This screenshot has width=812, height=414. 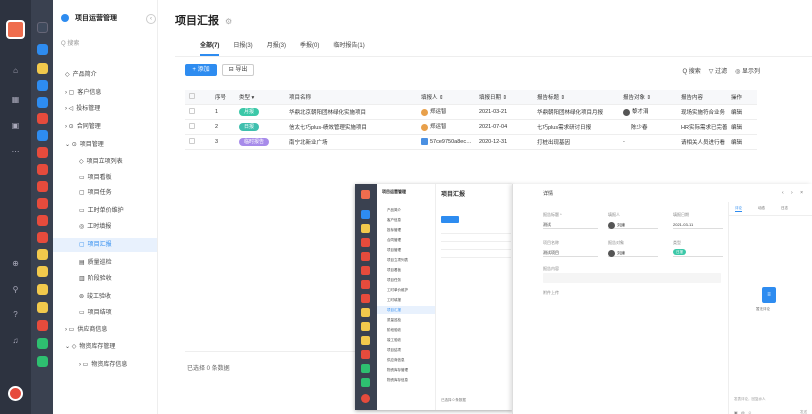 What do you see at coordinates (105, 347) in the screenshot?
I see `sidebar-item: ⌄ ◇ 物资库存管理` at bounding box center [105, 347].